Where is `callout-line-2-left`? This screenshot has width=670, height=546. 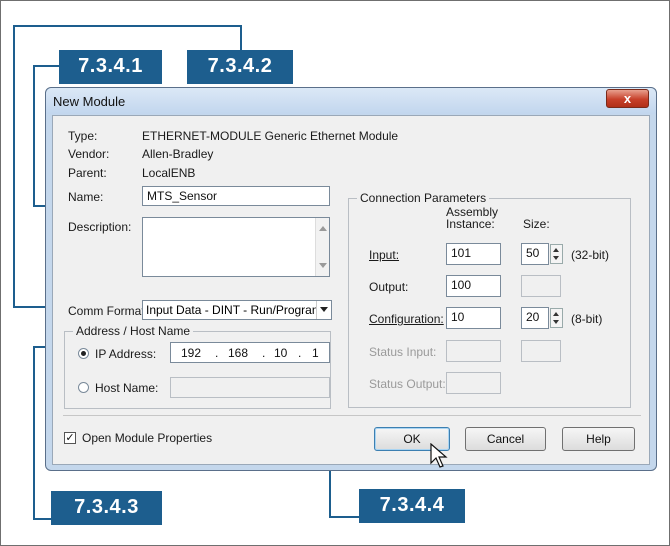 callout-line-2-left is located at coordinates (14, 166).